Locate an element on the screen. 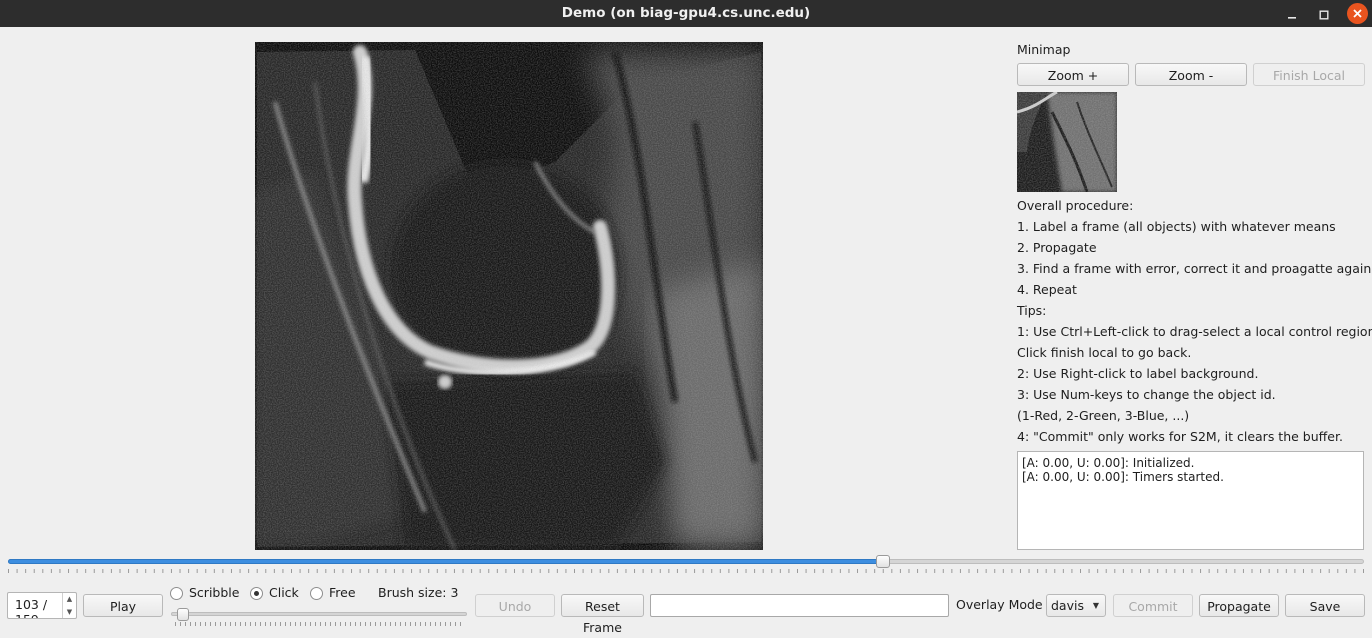 This screenshot has width=1372, height=638. undo-button: Undo is located at coordinates (515, 605).